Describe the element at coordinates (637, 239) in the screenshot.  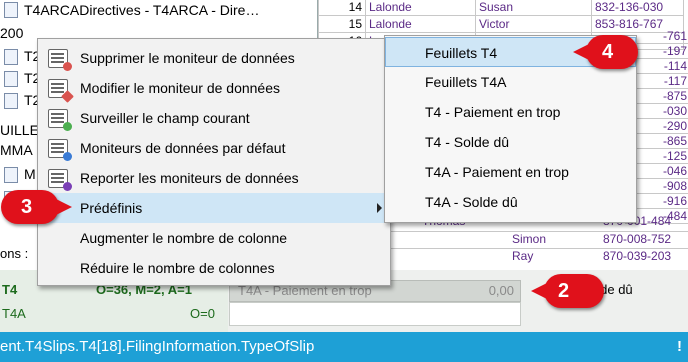
I see `phone-cell: 870-008-752` at that location.